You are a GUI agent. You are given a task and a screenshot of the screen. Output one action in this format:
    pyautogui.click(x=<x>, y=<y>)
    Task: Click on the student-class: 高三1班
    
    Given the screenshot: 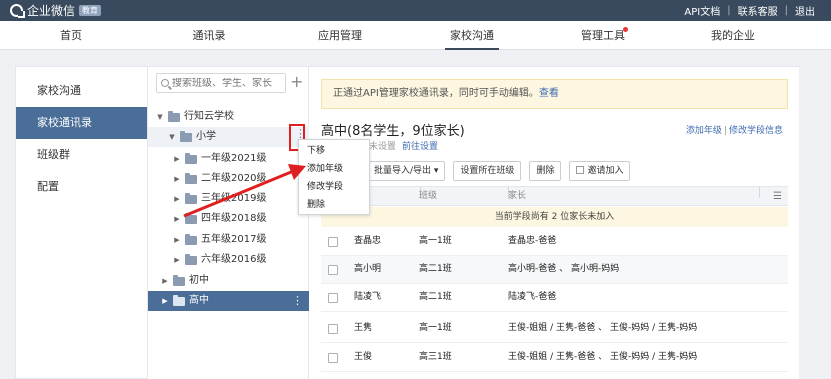 What is the action you would take?
    pyautogui.click(x=435, y=357)
    